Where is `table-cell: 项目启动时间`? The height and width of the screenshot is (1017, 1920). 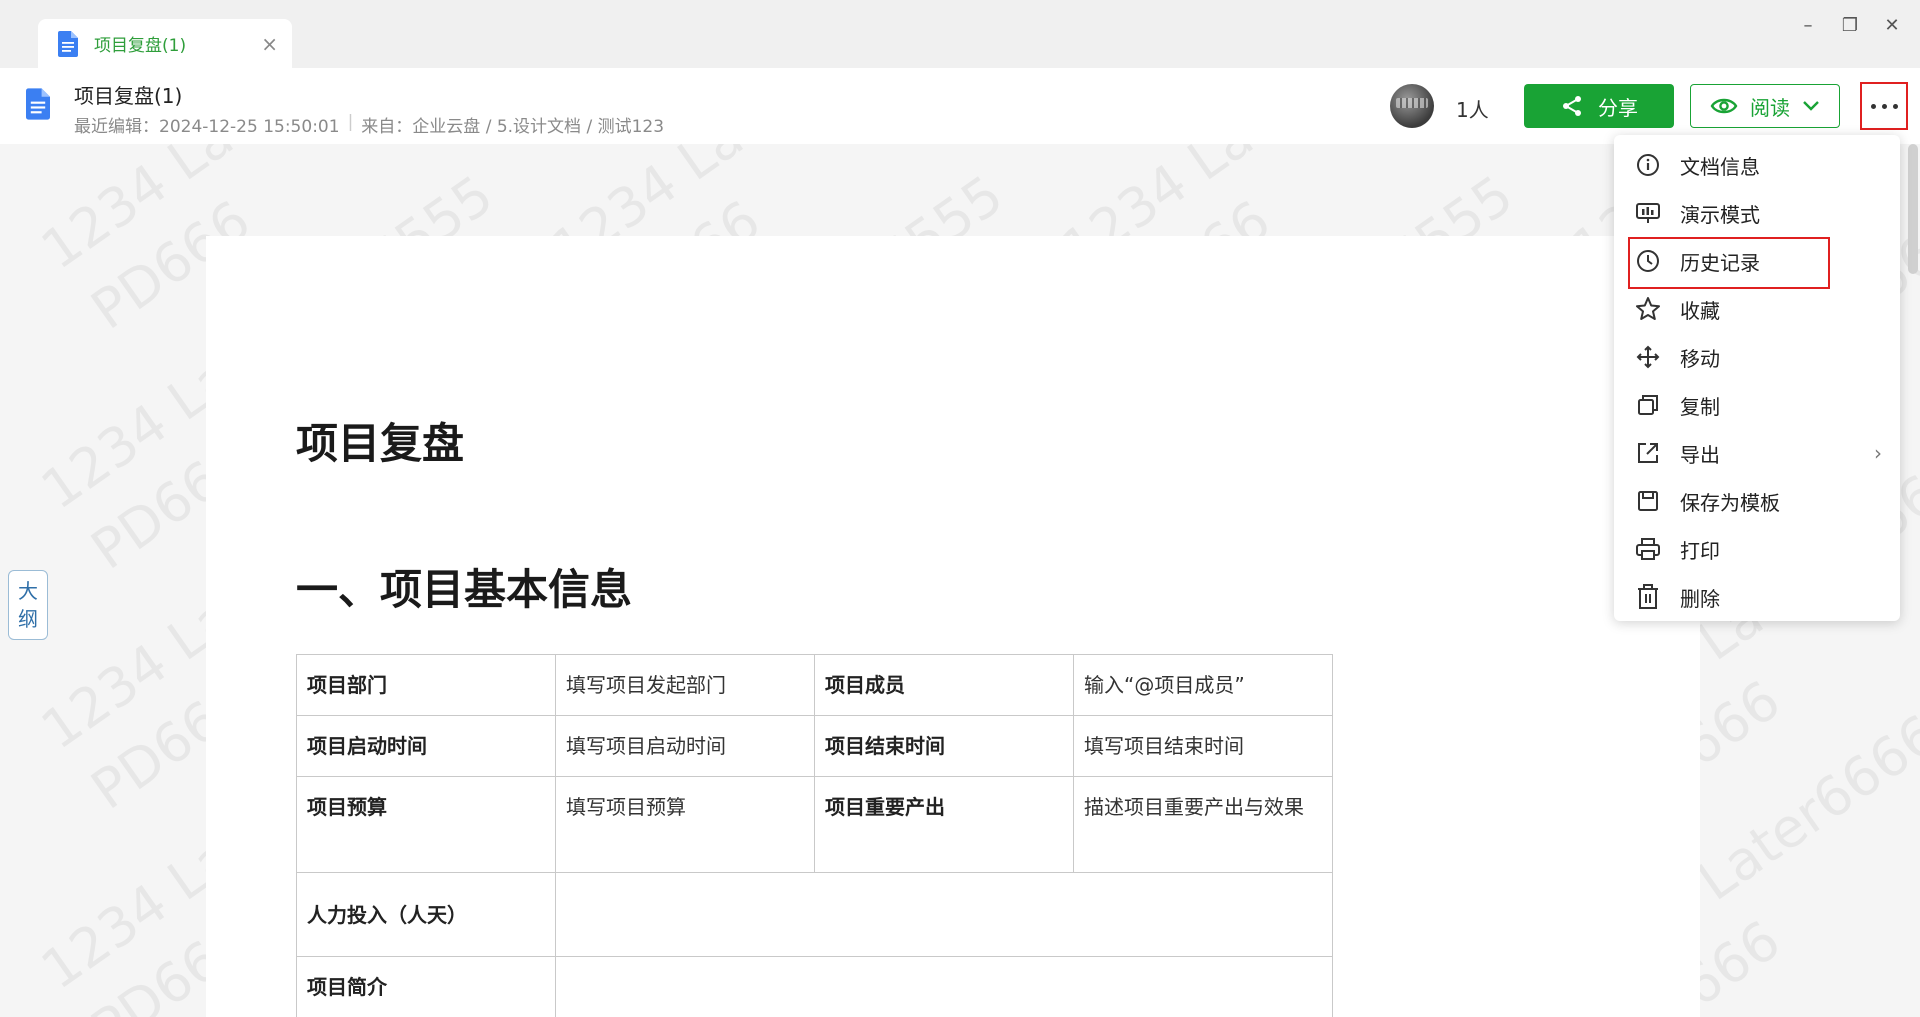
table-cell: 项目启动时间 is located at coordinates (426, 746).